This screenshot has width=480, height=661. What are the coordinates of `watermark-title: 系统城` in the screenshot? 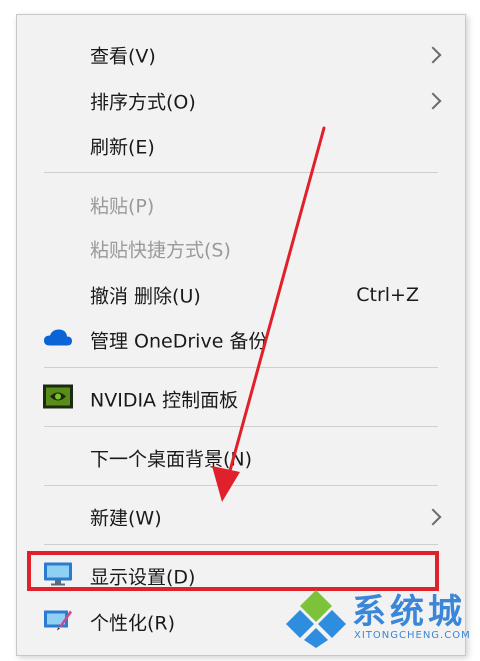 It's located at (409, 612).